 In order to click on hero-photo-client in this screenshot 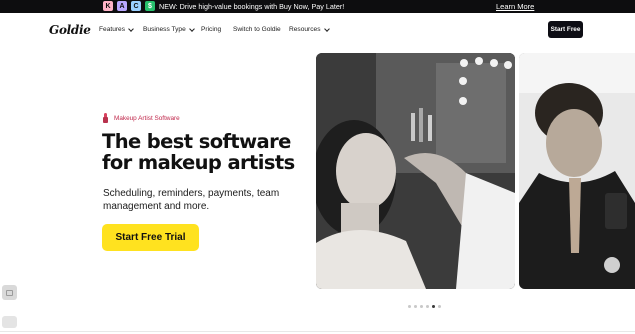, I will do `click(577, 171)`.